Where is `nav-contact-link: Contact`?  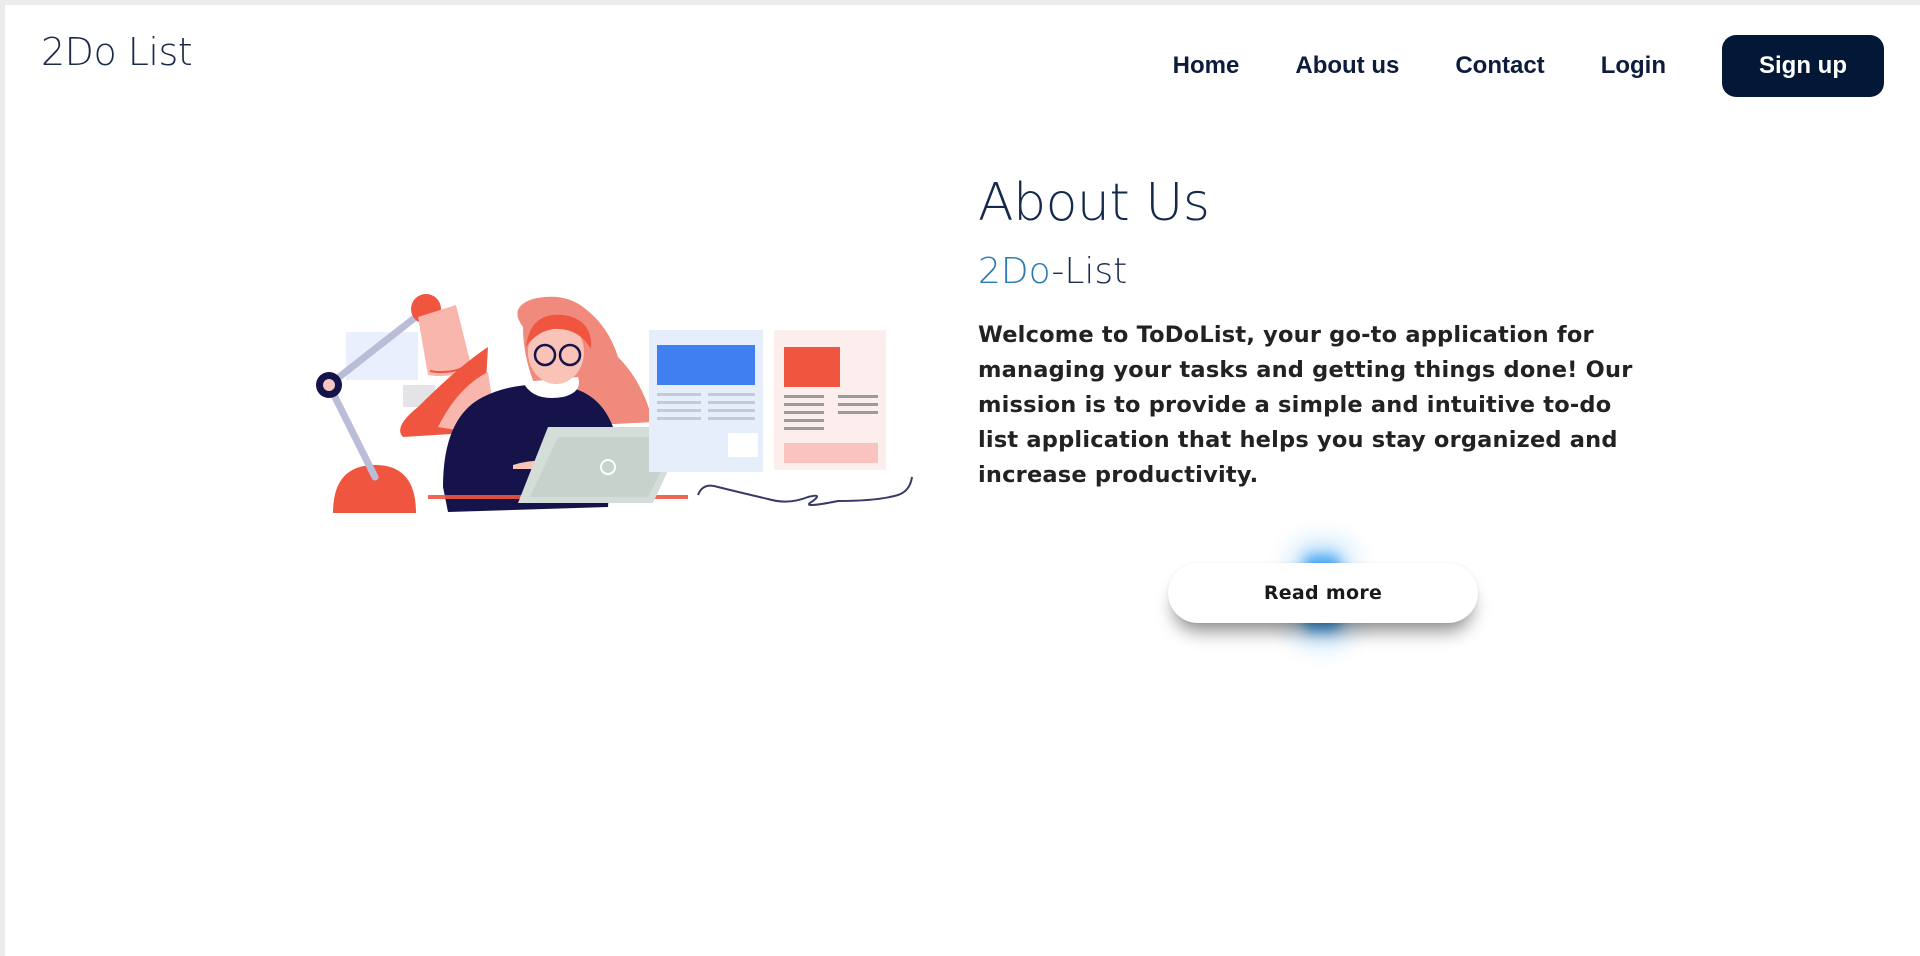
nav-contact-link: Contact is located at coordinates (1499, 66).